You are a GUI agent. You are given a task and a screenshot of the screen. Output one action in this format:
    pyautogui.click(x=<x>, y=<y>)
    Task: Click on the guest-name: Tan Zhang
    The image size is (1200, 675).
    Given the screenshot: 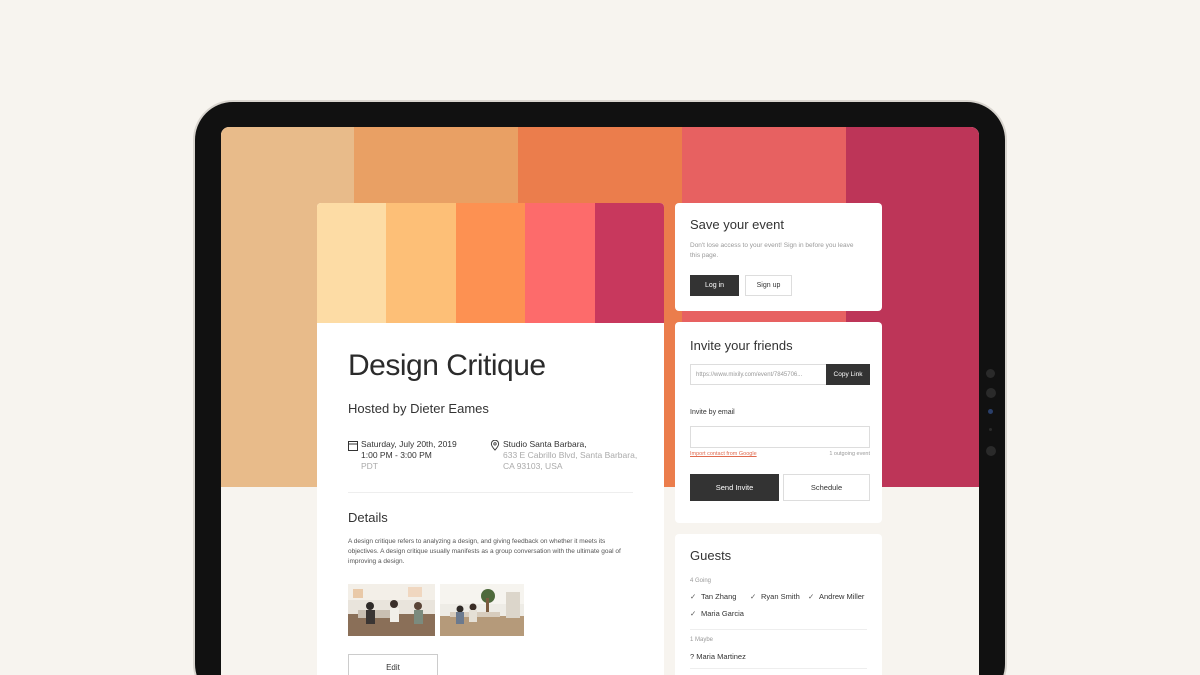 What is the action you would take?
    pyautogui.click(x=719, y=596)
    